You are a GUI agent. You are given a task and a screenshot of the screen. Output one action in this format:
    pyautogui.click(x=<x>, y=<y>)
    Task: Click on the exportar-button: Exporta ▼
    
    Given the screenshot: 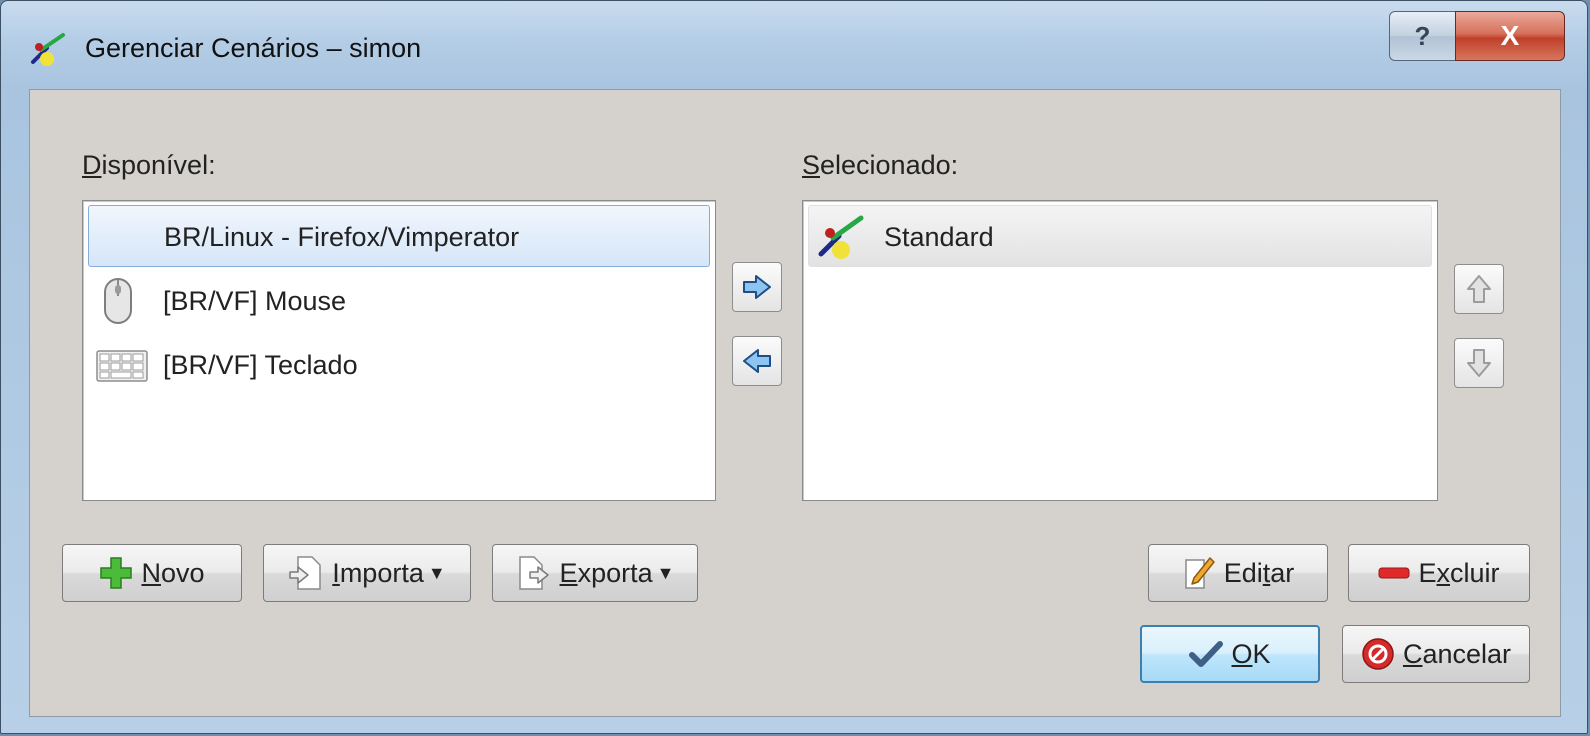 What is the action you would take?
    pyautogui.click(x=595, y=573)
    